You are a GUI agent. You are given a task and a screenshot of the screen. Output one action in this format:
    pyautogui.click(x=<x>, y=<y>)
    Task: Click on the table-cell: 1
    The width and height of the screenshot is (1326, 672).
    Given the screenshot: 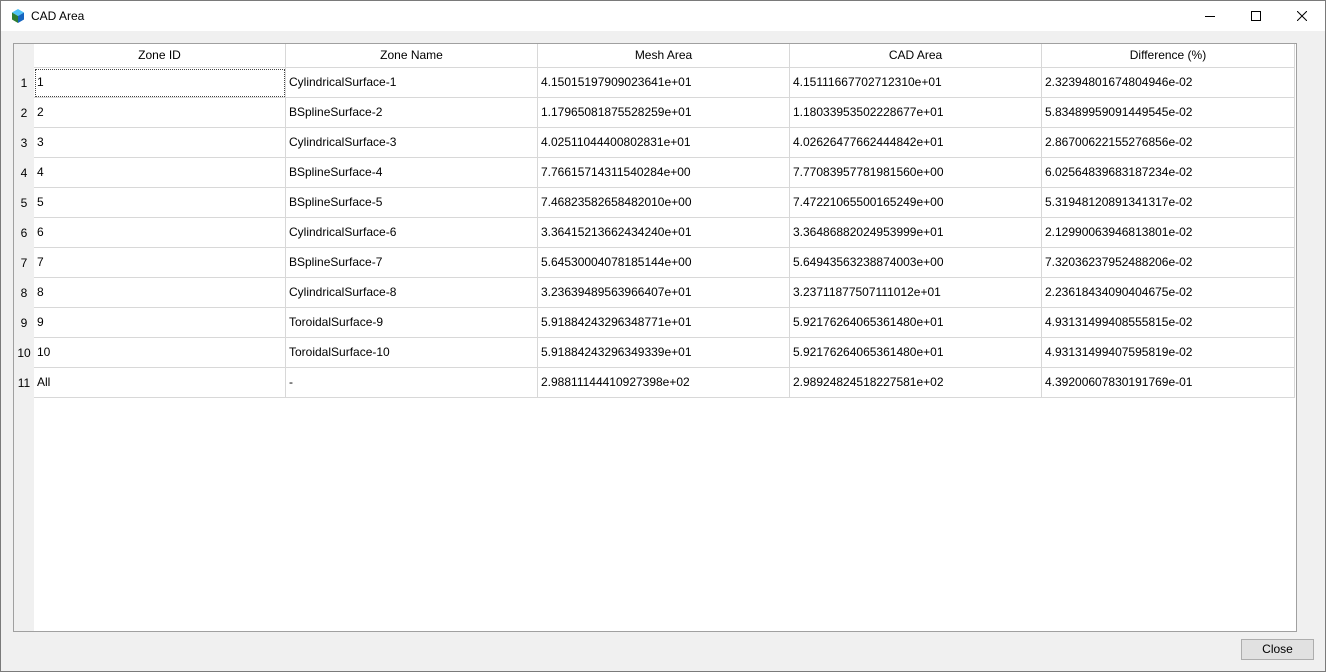 What is the action you would take?
    pyautogui.click(x=160, y=83)
    